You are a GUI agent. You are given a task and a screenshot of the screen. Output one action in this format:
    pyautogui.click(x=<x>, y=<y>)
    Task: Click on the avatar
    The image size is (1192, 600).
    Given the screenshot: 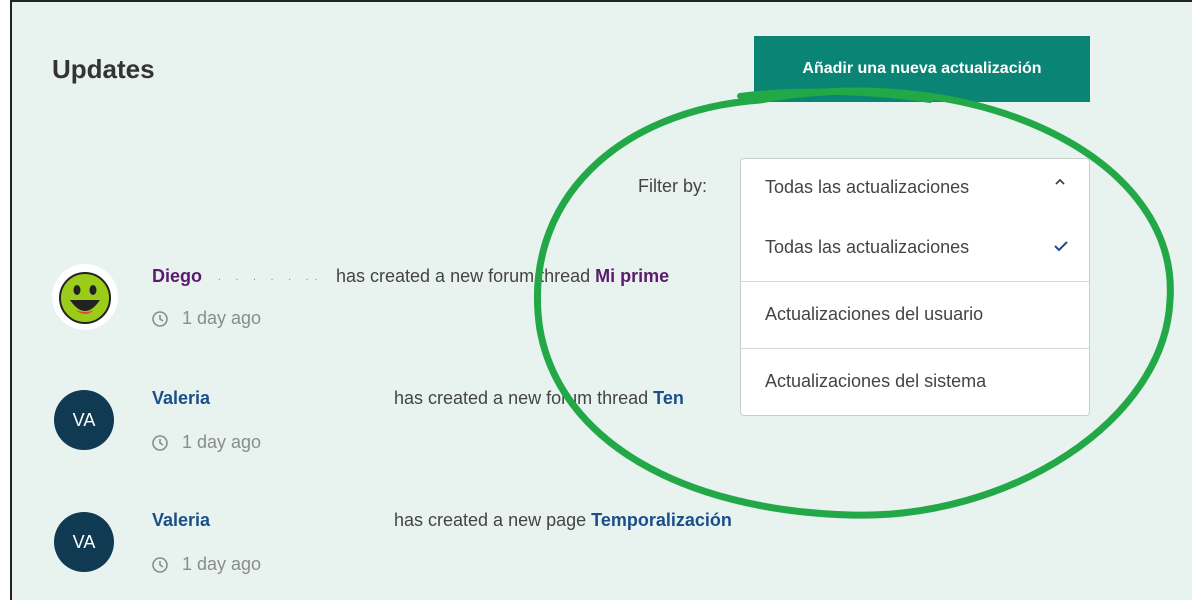 What is the action you would take?
    pyautogui.click(x=85, y=297)
    